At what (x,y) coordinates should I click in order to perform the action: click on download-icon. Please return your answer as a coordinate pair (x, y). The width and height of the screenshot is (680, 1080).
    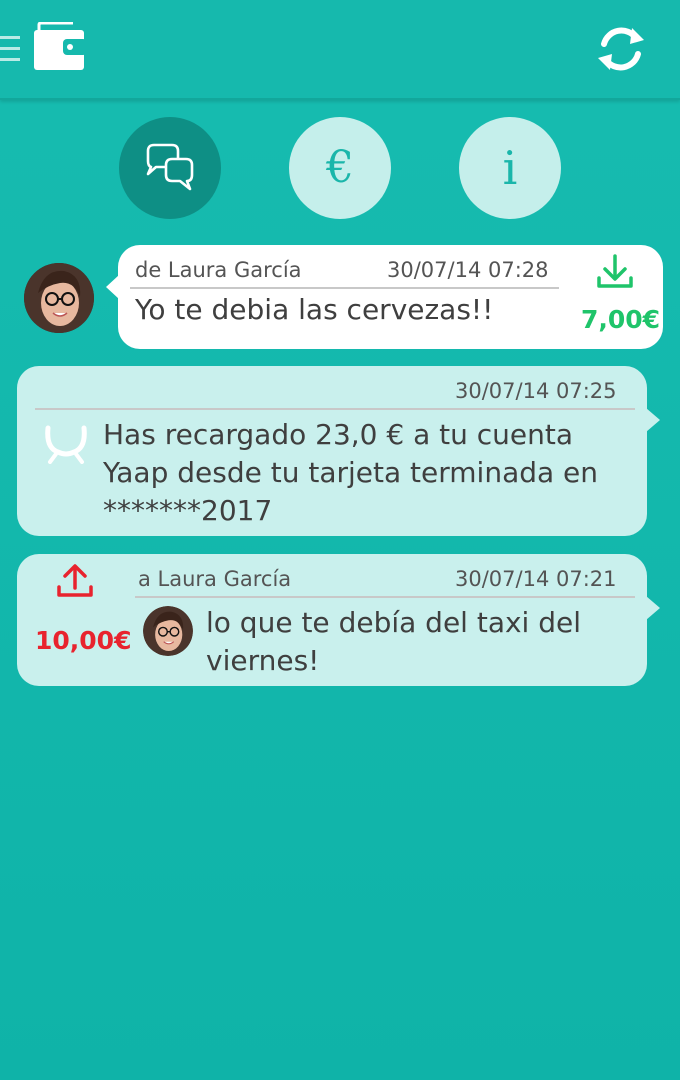
    Looking at the image, I should click on (615, 271).